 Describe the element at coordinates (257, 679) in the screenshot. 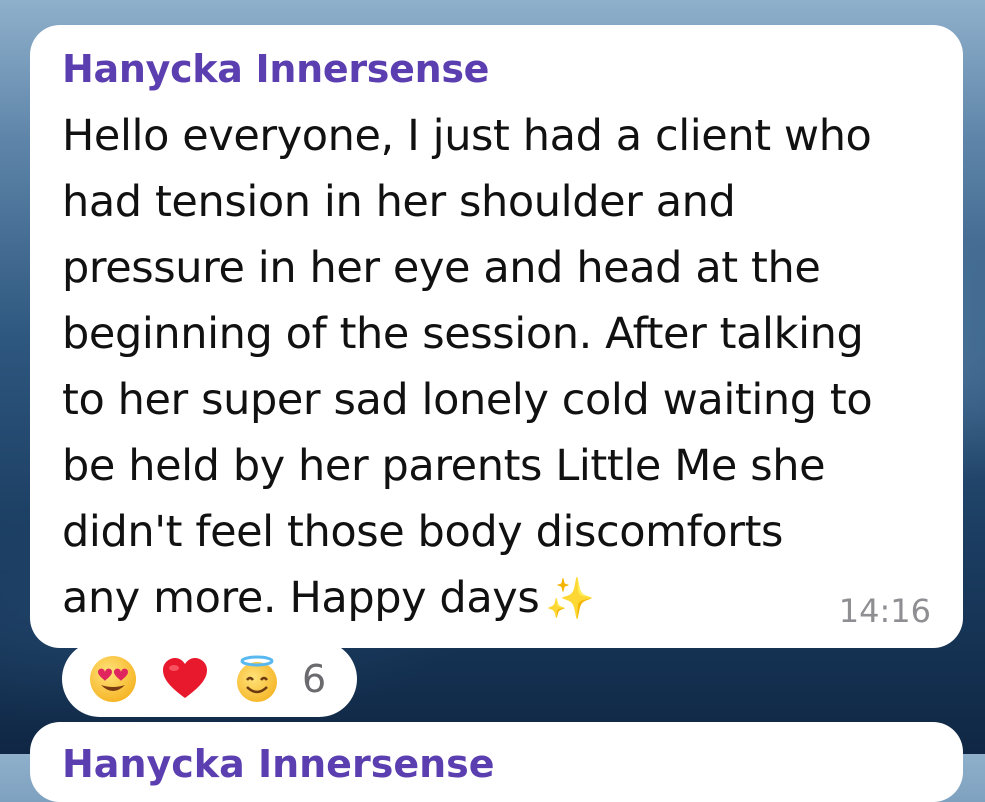

I see `halo-smile-emoji-icon` at that location.